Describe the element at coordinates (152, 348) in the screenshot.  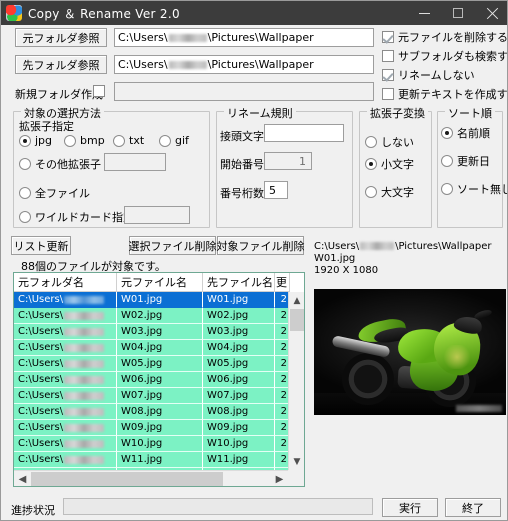
I see `table-row: C:\Users\ W04.jpg W04.jpg 2` at that location.